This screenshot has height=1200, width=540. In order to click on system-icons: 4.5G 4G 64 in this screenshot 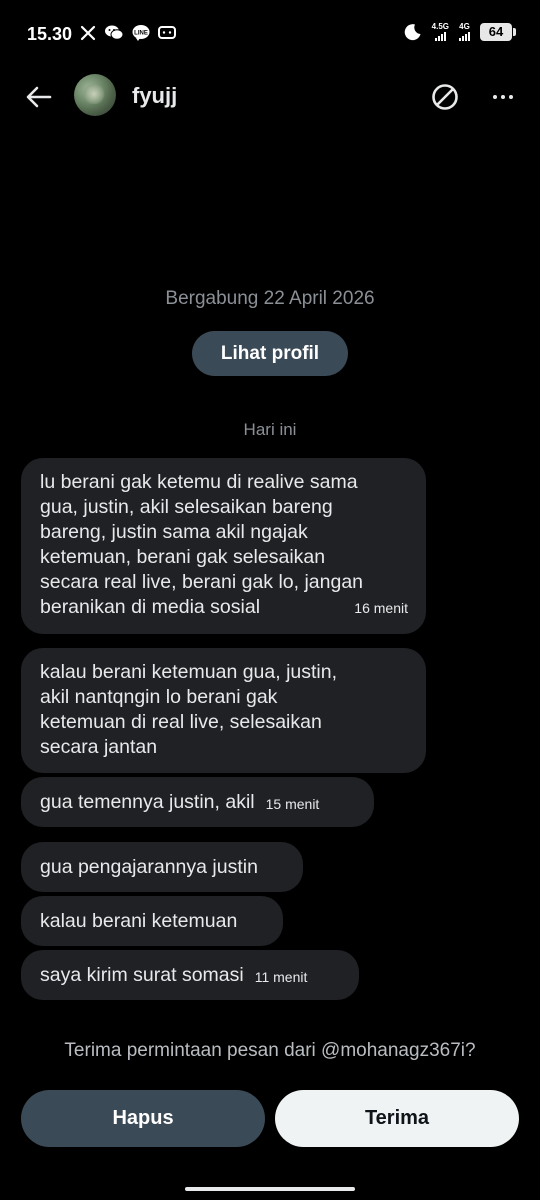, I will do `click(460, 31)`.